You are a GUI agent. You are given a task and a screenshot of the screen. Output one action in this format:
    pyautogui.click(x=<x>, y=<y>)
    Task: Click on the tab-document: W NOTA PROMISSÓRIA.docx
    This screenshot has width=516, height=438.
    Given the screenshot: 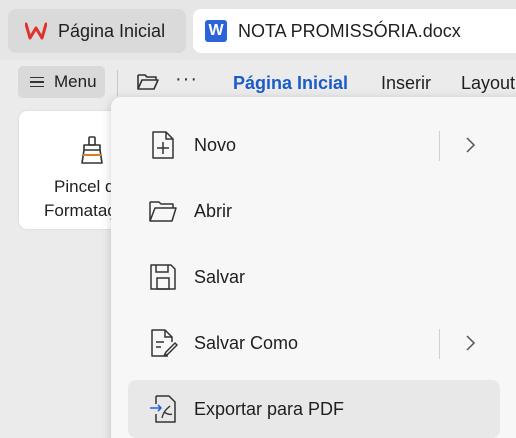 What is the action you would take?
    pyautogui.click(x=354, y=31)
    